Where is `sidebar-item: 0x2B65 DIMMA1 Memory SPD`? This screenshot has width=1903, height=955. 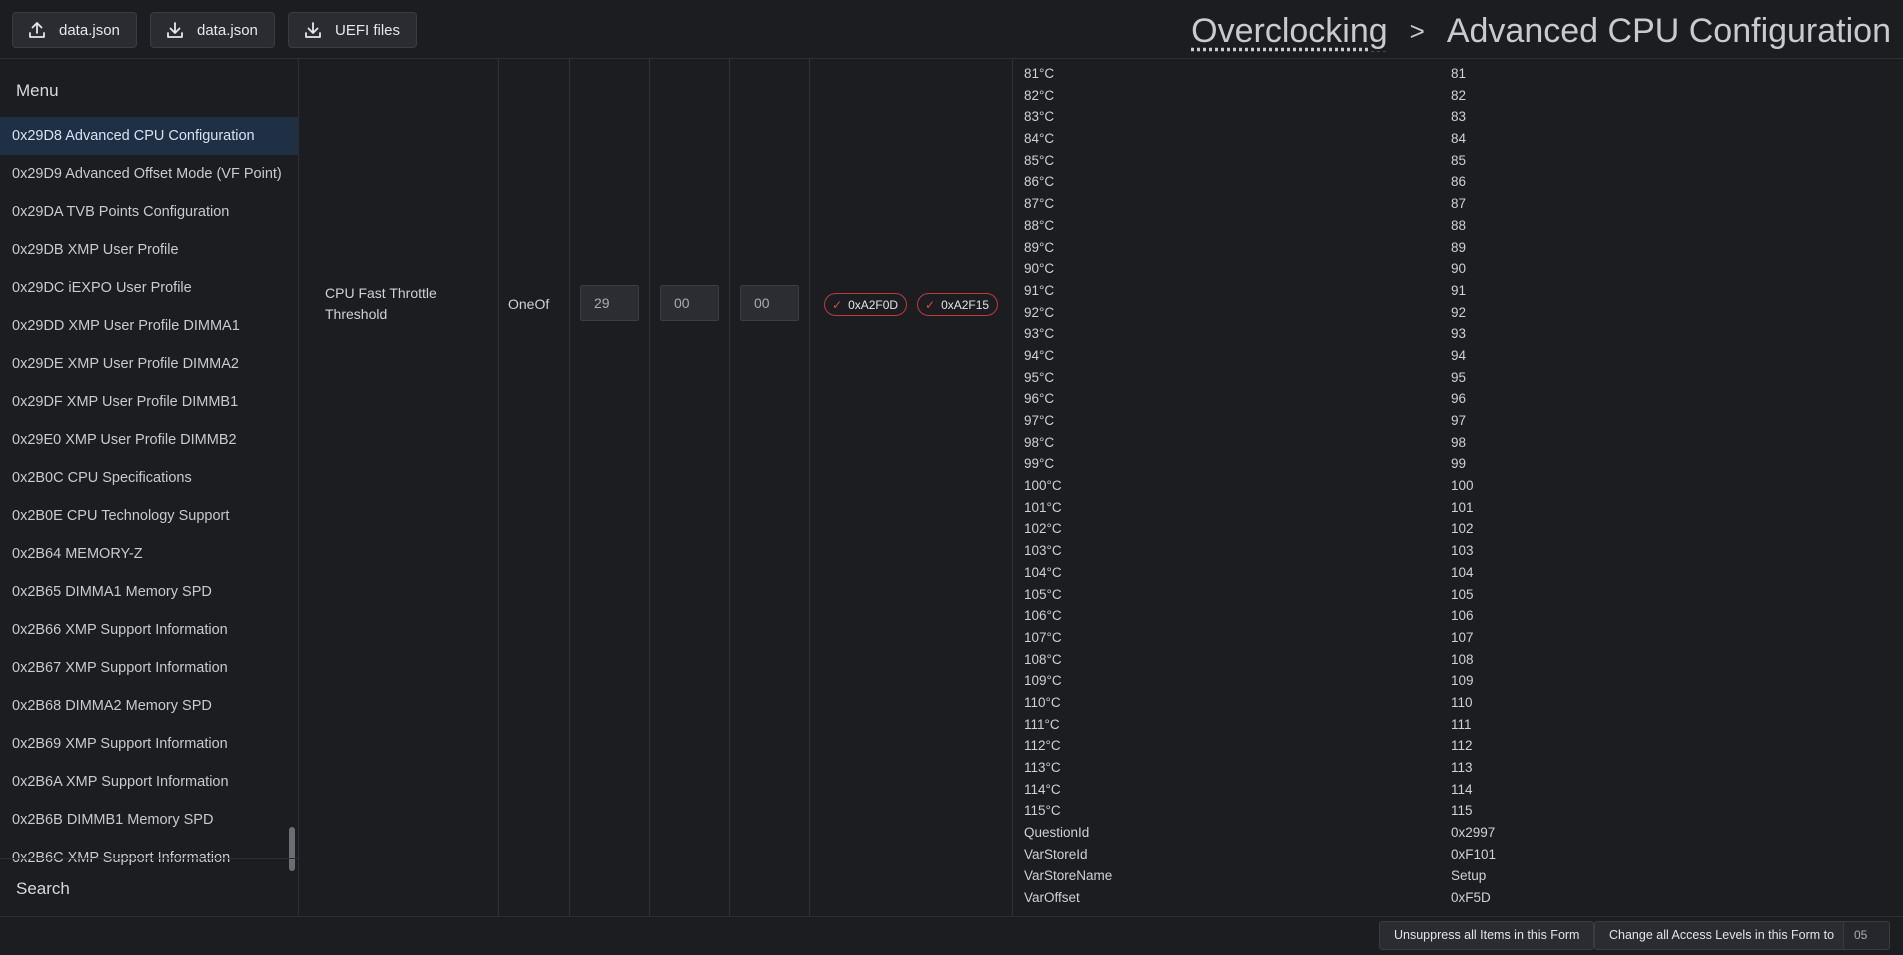
sidebar-item: 0x2B65 DIMMA1 Memory SPD is located at coordinates (149, 592).